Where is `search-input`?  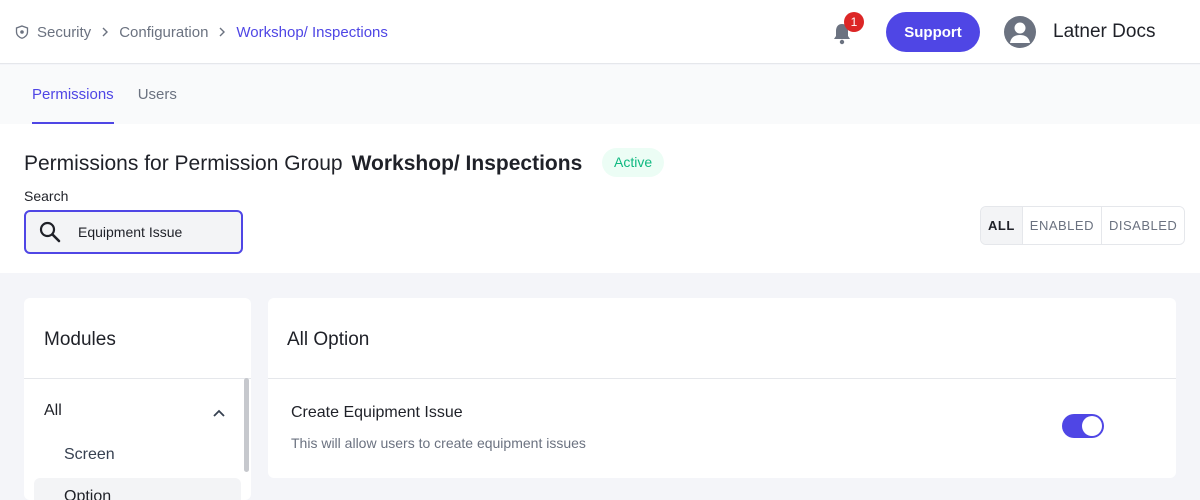 search-input is located at coordinates (148, 232).